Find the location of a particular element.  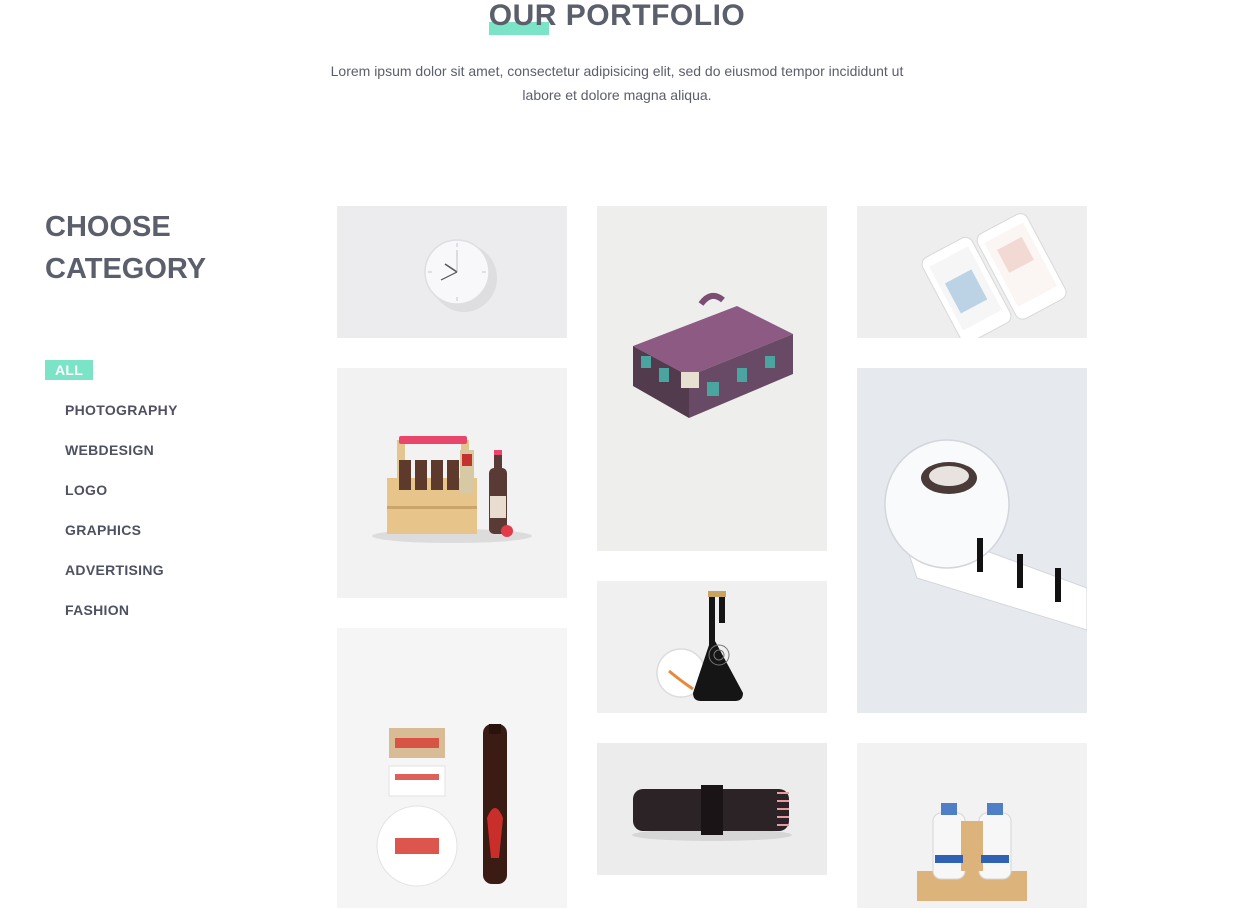

filter-label: WEBDESIGN is located at coordinates (110, 450).